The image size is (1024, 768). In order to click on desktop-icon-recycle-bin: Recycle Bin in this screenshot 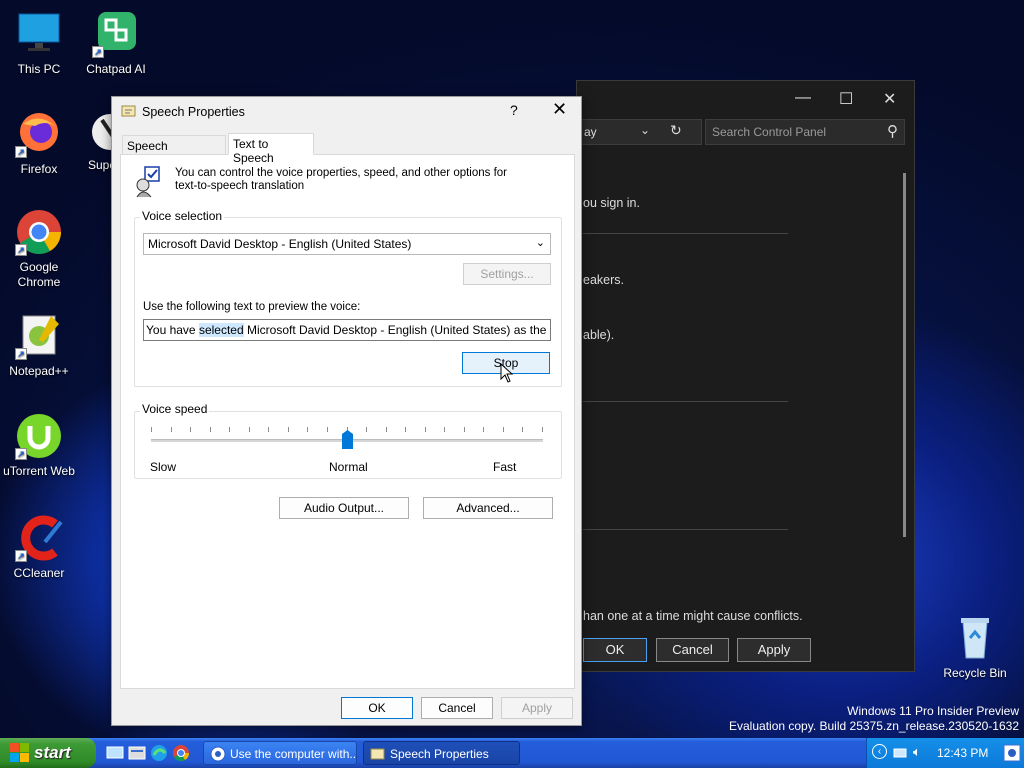, I will do `click(975, 647)`.